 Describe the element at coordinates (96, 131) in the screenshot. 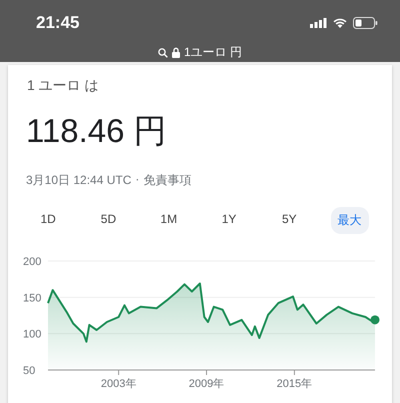

I see `exchange-rate-value: 118.46 円` at that location.